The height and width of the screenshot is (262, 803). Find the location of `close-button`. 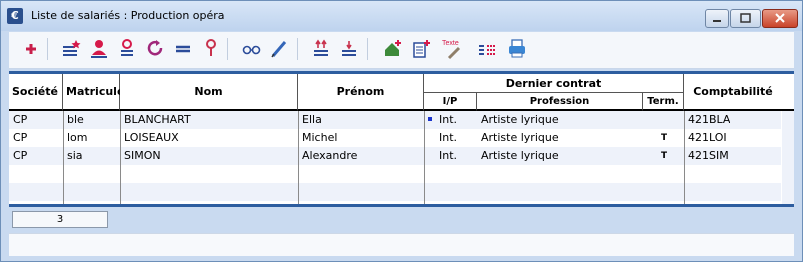

close-button is located at coordinates (780, 18).